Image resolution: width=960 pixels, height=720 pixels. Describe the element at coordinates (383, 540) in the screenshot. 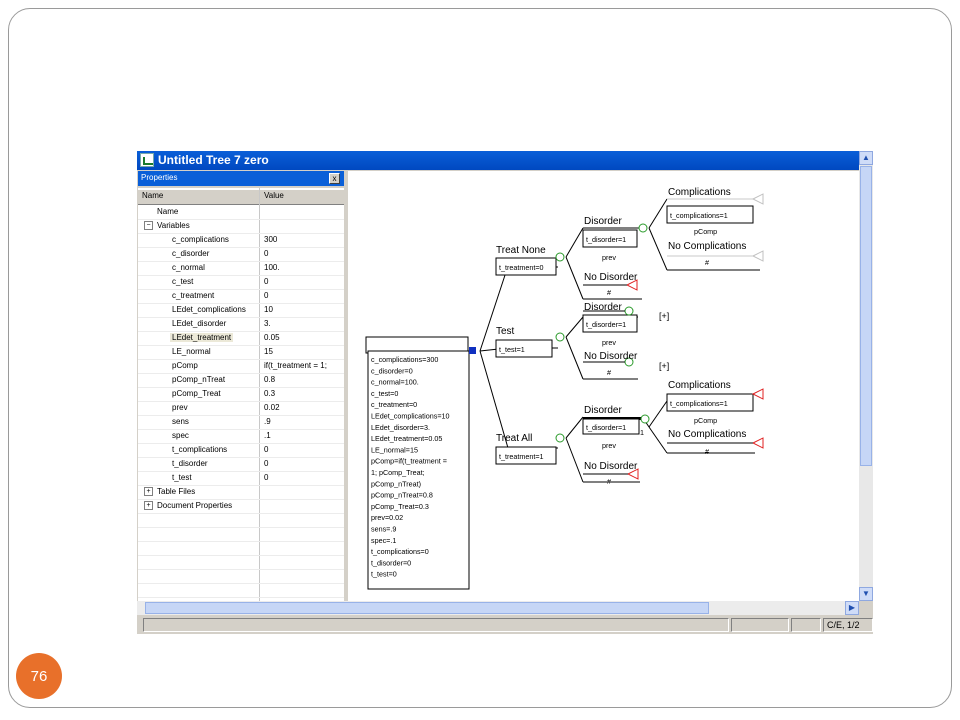

I see `root-definition: spec=.1` at that location.